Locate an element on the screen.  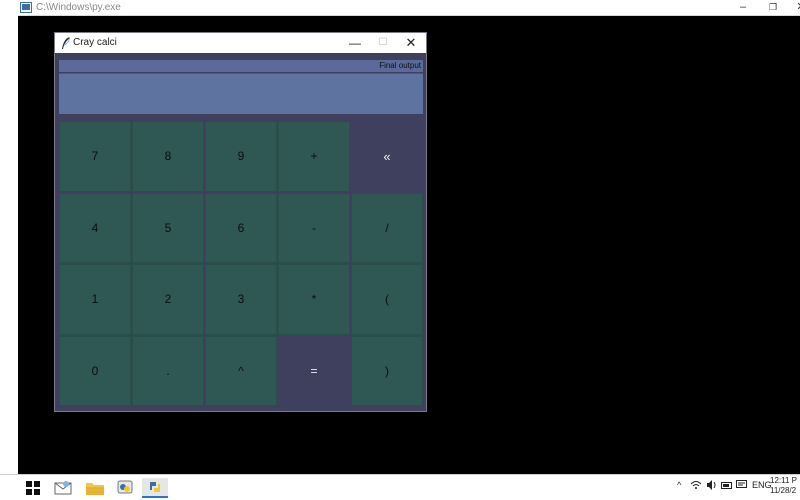
final-output-label: Final output is located at coordinates (241, 66).